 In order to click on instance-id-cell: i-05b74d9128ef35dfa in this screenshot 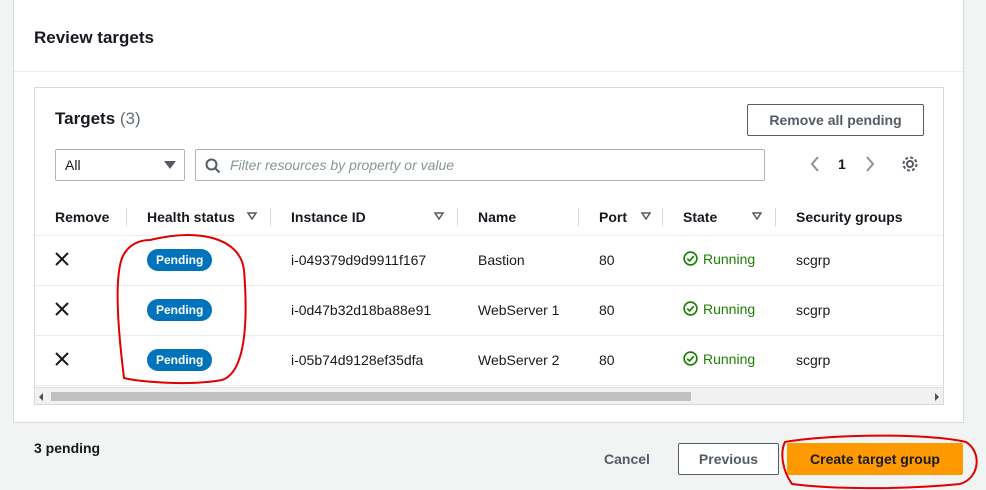, I will do `click(364, 360)`.